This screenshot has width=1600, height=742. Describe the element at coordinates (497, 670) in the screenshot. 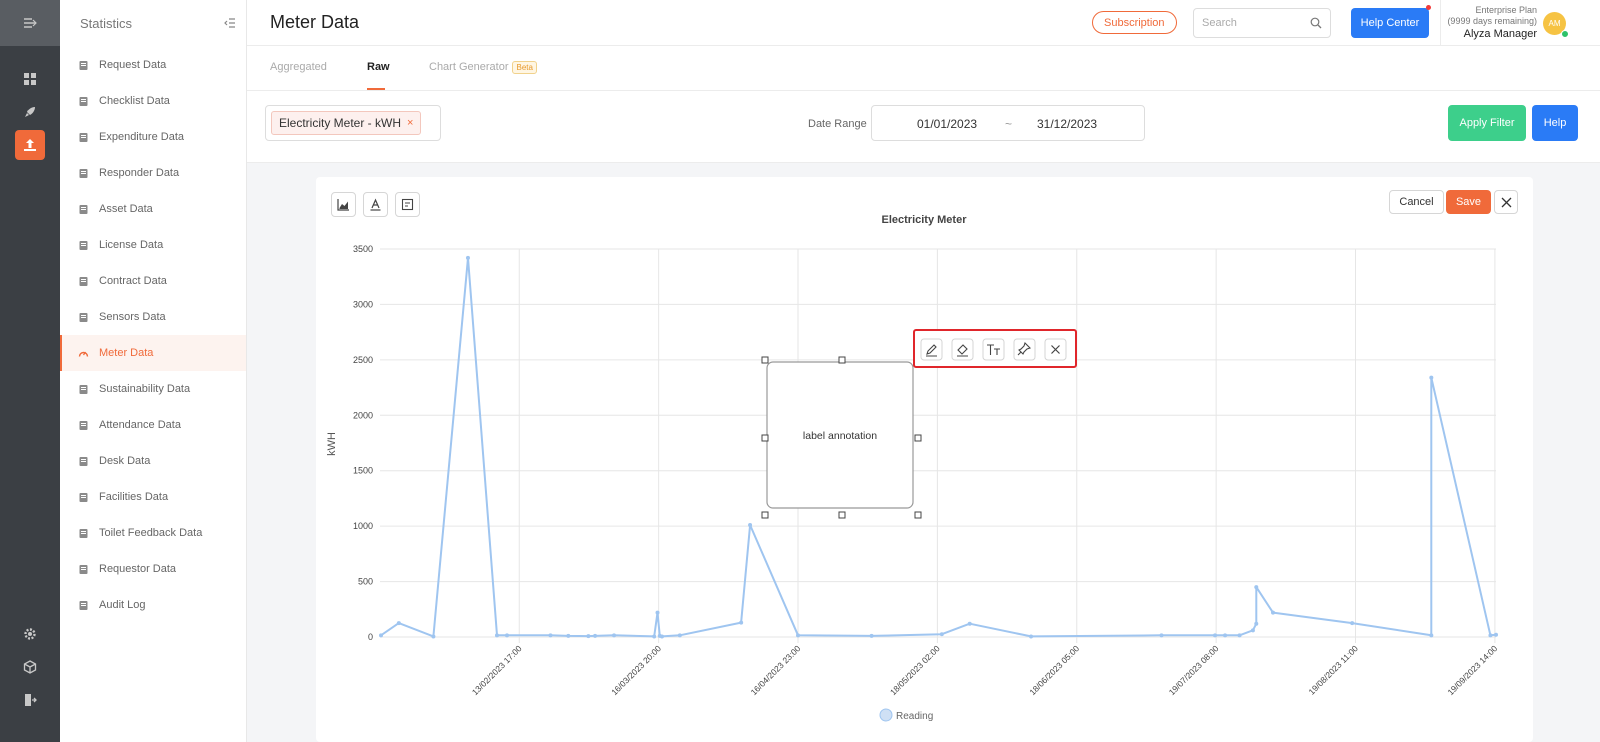

I see `x-tick-label: 13/02/2023 17:00` at that location.